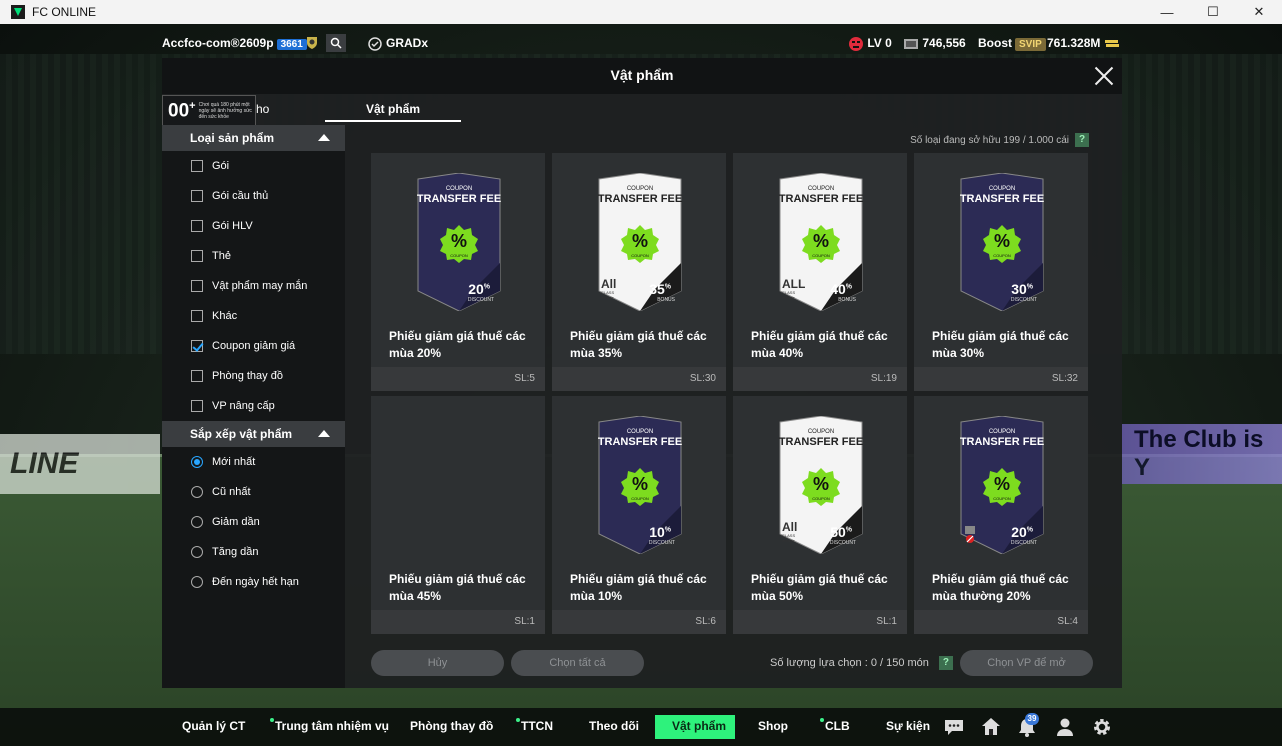 The height and width of the screenshot is (746, 1282). I want to click on category-option: VP nâng cấp, so click(253, 406).